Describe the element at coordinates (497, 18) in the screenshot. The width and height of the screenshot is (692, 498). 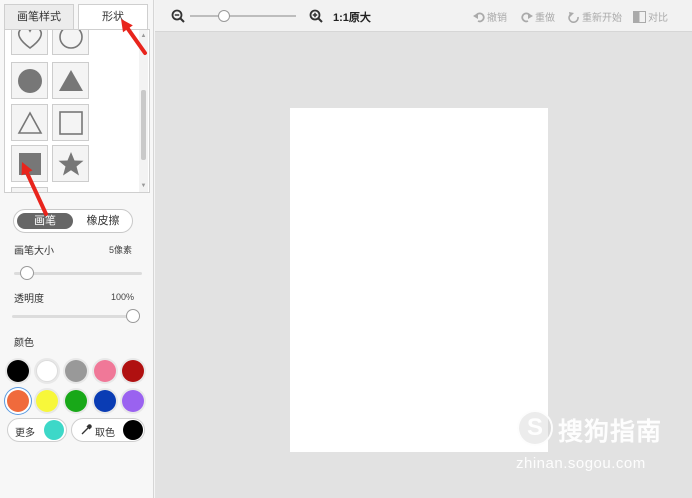
I see `undo-label: 撤销` at that location.